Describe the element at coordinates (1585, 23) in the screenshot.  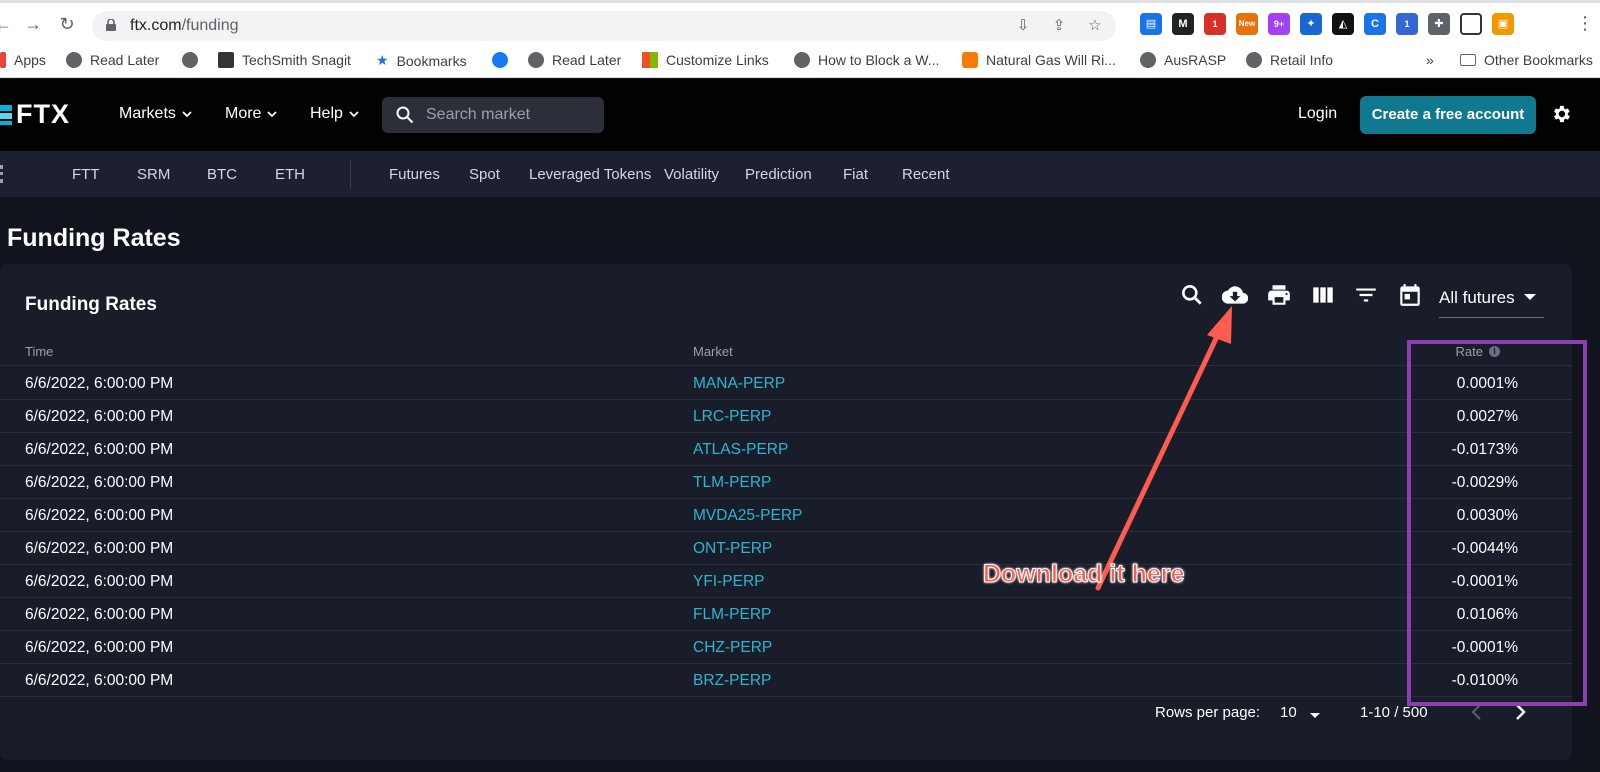
I see `kebab-menu-icon: ⋮` at that location.